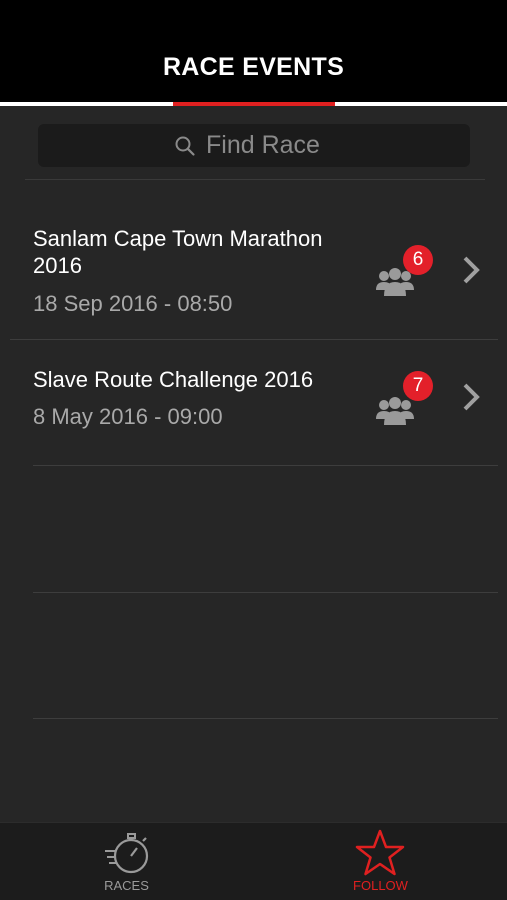 The height and width of the screenshot is (900, 507). I want to click on page-title: RACE EVENTS, so click(253, 67).